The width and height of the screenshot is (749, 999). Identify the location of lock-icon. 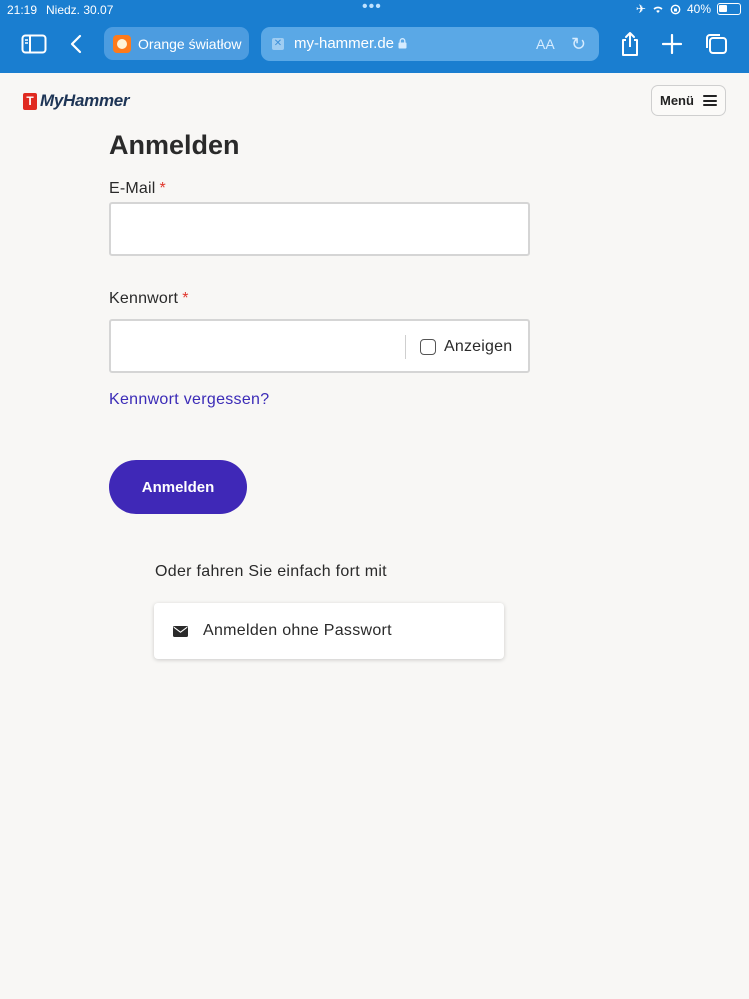
(402, 43).